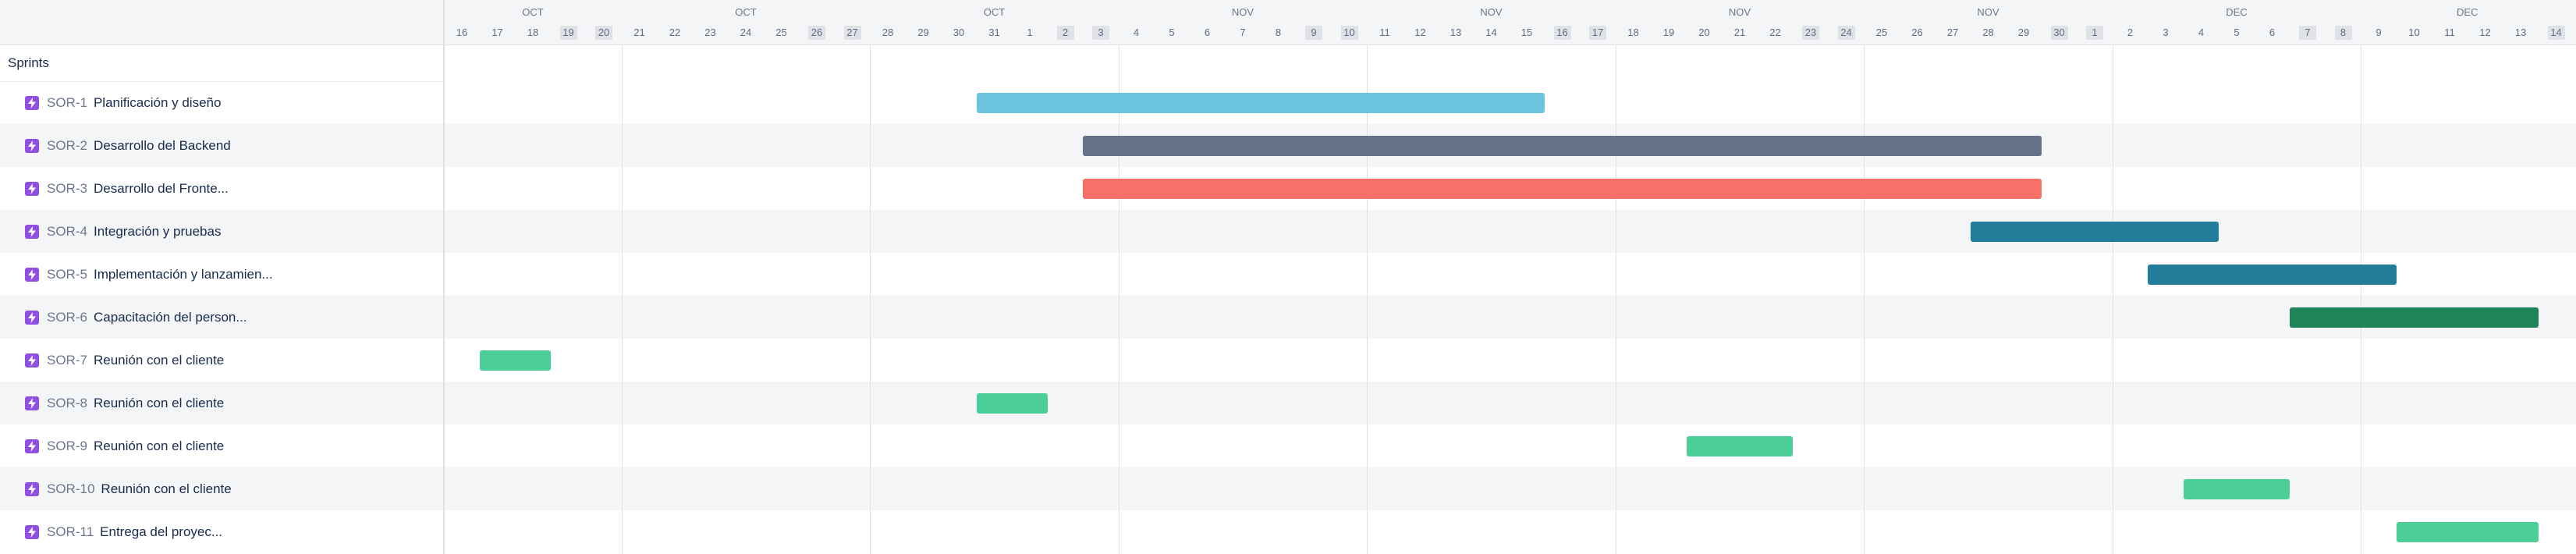 This screenshot has width=2576, height=554. Describe the element at coordinates (497, 32) in the screenshot. I see `day-label: 17` at that location.